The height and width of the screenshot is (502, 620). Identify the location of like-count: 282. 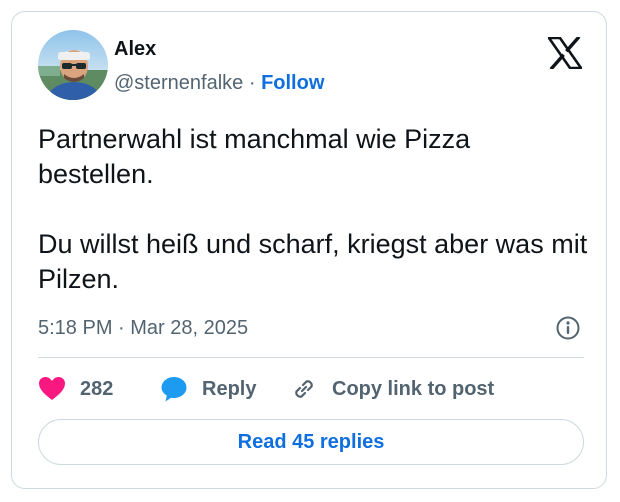
(97, 388).